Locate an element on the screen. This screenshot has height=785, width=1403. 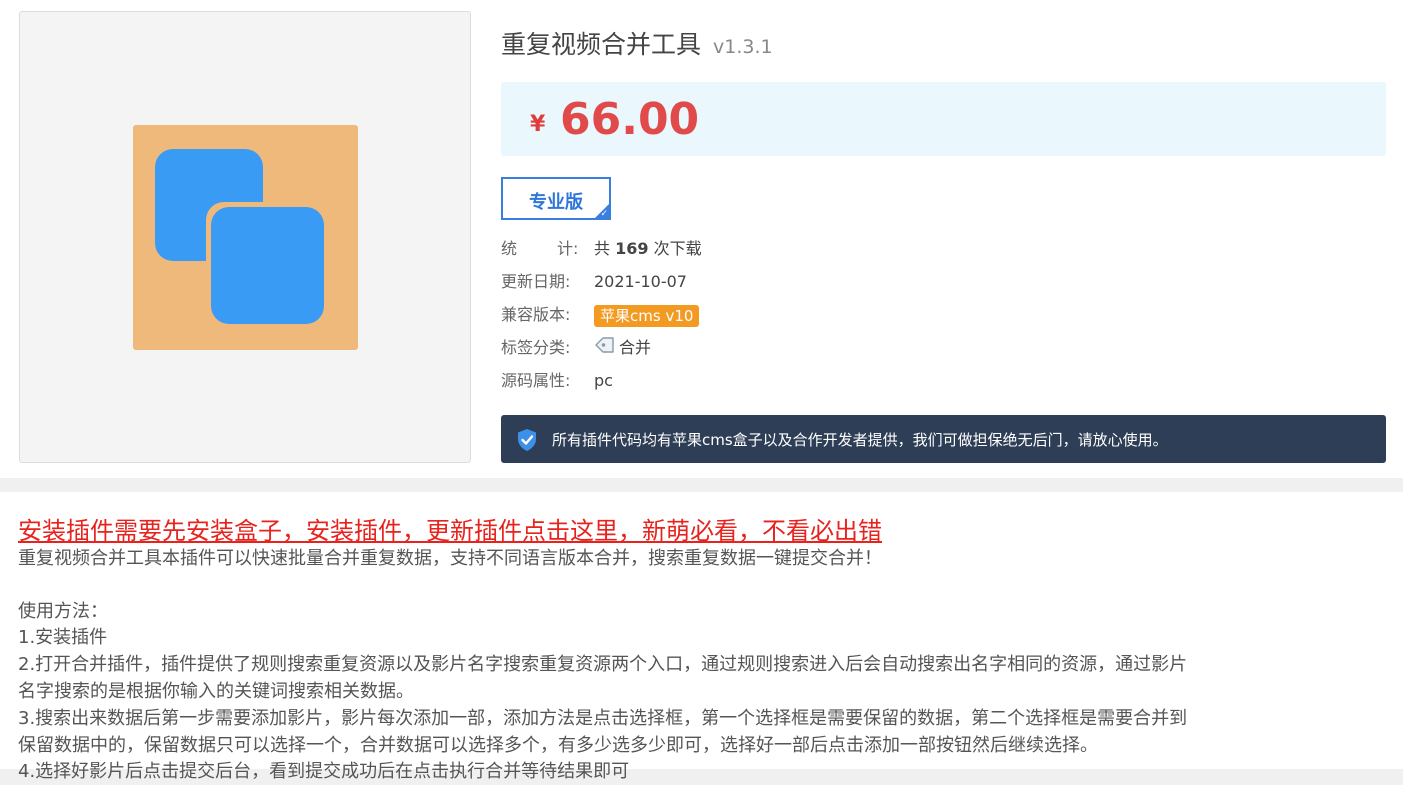
currency-symbol: ¥ is located at coordinates (538, 124).